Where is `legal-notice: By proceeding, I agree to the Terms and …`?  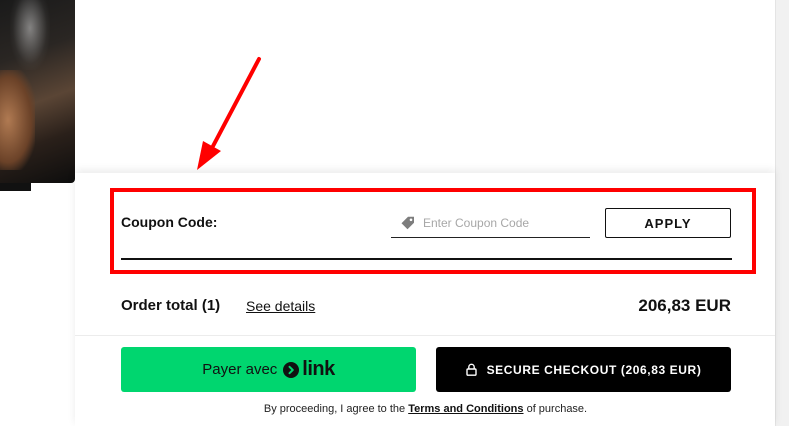
legal-notice: By proceeding, I agree to the Terms and … is located at coordinates (394, 409).